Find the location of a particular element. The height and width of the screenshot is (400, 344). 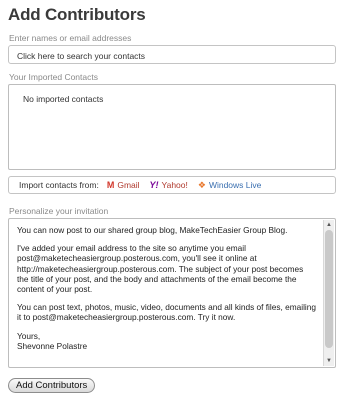

windows-live-label: Windows Live is located at coordinates (235, 185).